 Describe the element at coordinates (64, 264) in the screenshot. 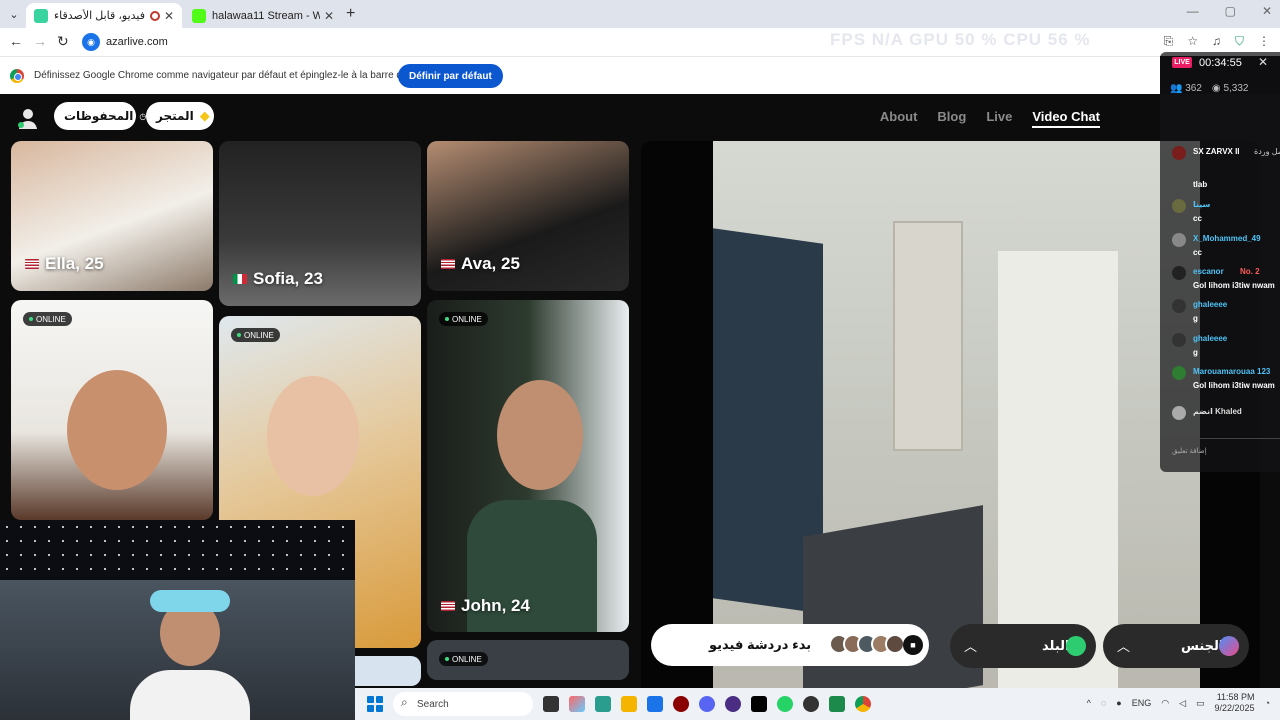

I see `profile-name: Ella, 25` at that location.